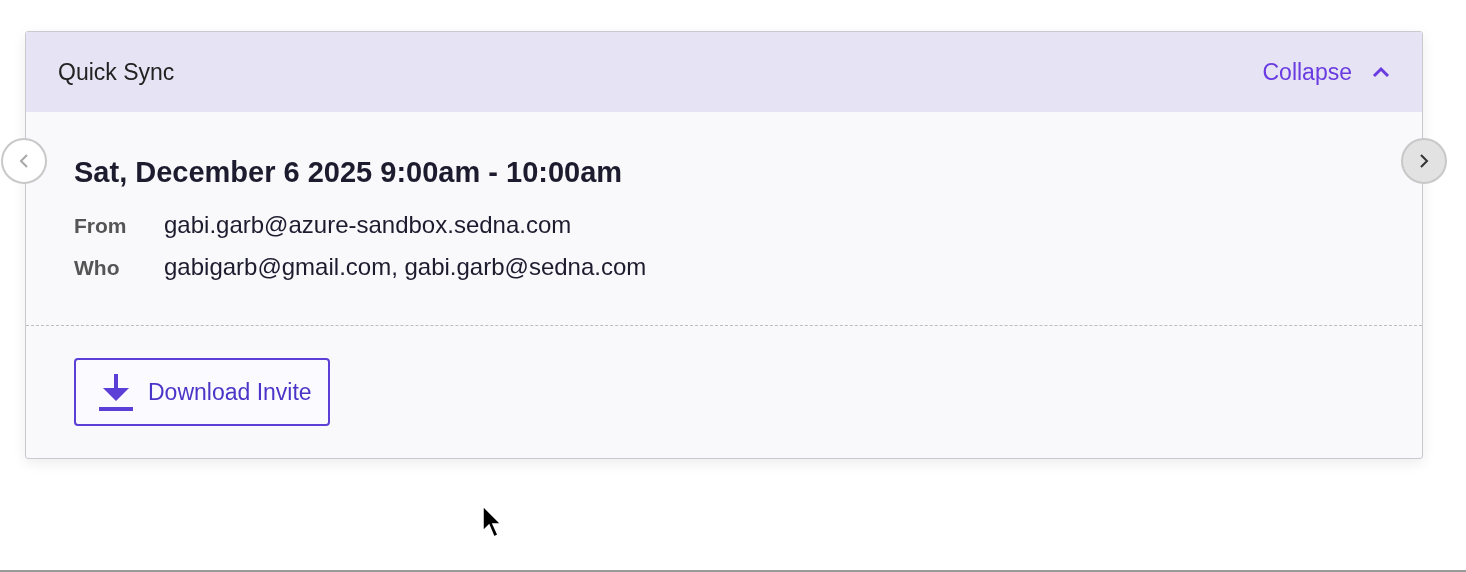 The height and width of the screenshot is (572, 1466). I want to click on pointer-icon, so click(492, 522).